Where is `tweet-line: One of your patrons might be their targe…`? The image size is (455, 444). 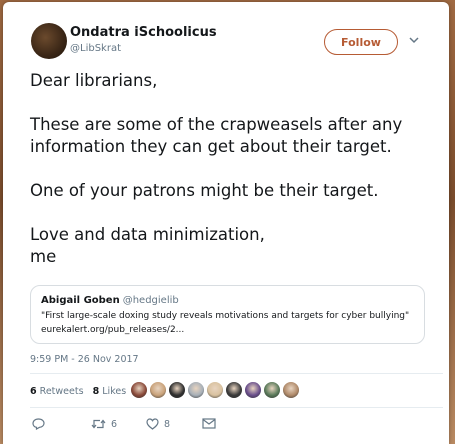
tweet-line: One of your patrons might be their targe… is located at coordinates (204, 190).